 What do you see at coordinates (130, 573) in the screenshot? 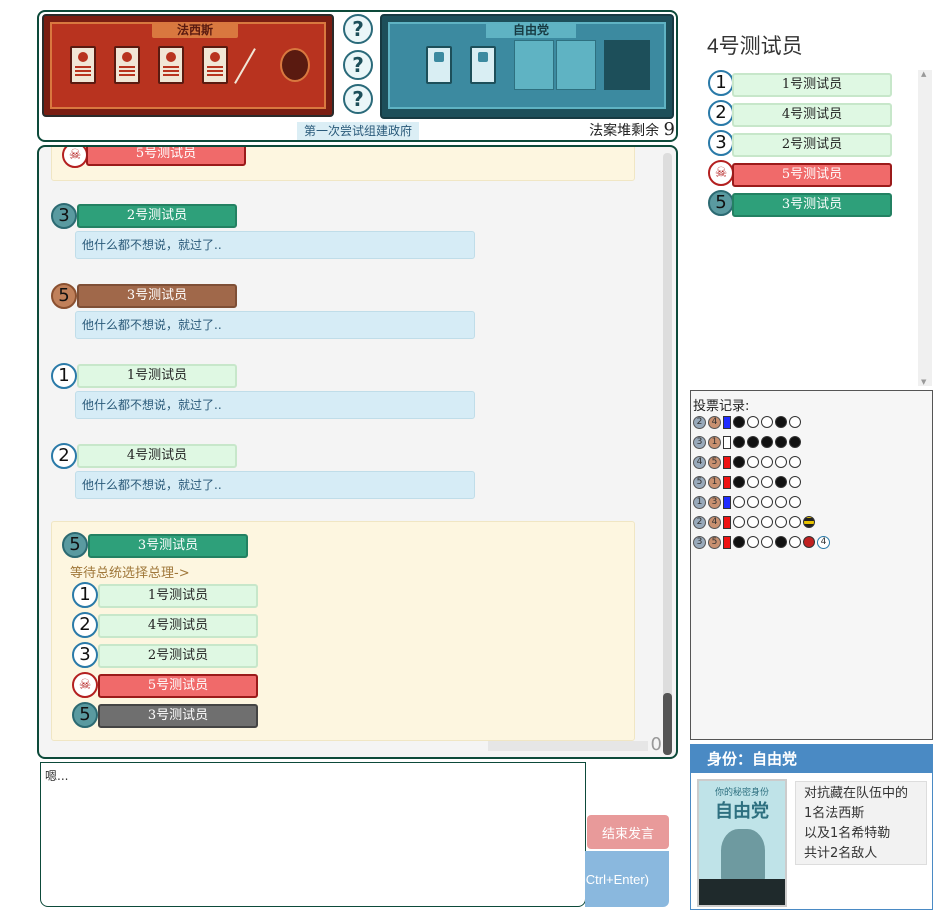
I see `waiting-text: 等待总统选择总理->` at bounding box center [130, 573].